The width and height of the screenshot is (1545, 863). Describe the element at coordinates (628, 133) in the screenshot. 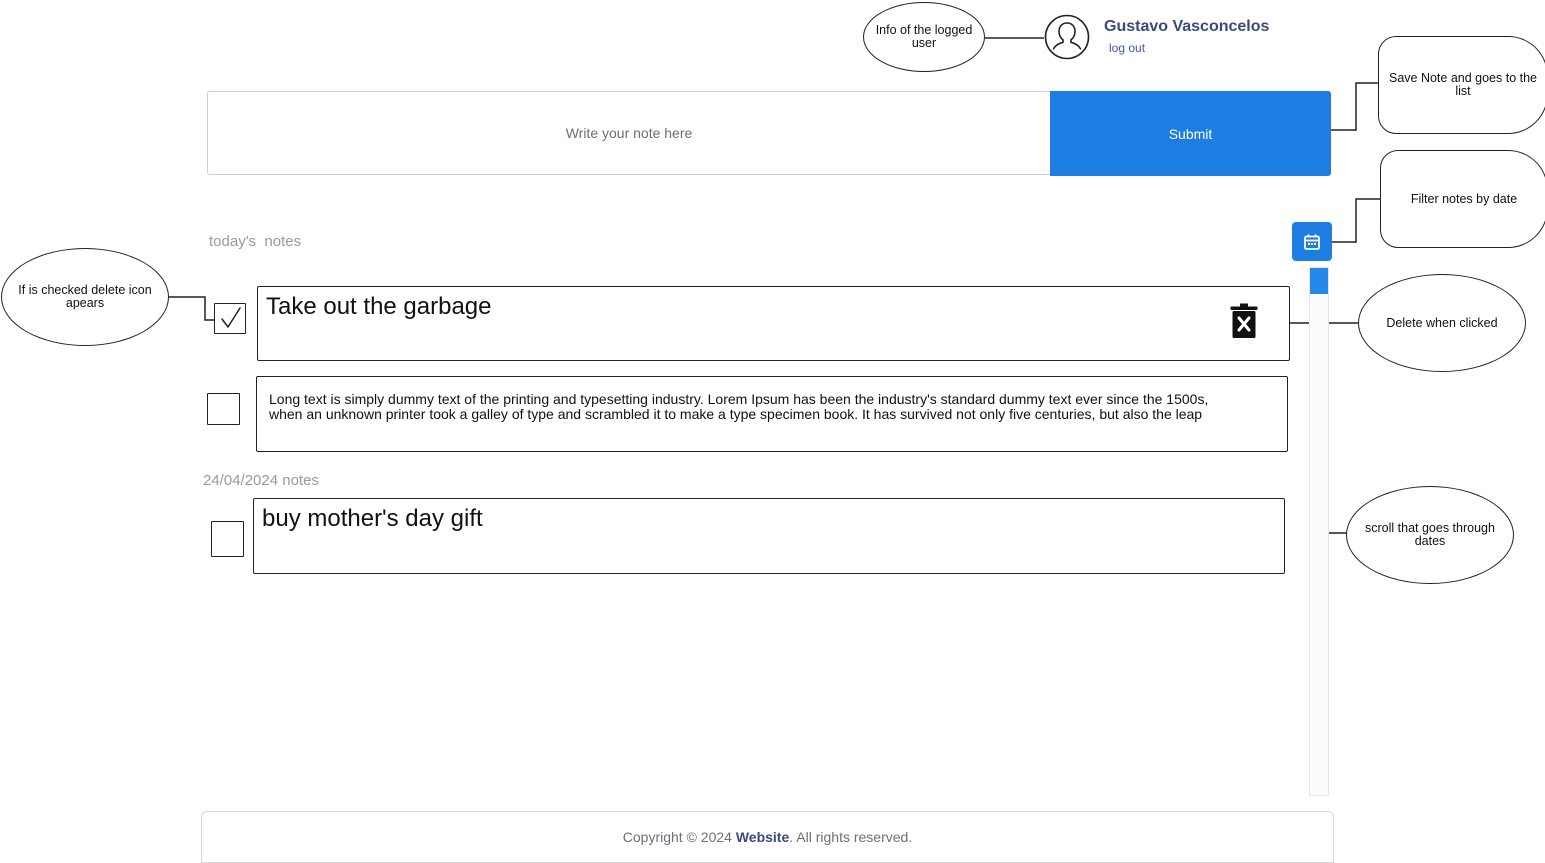

I see `note-input` at that location.